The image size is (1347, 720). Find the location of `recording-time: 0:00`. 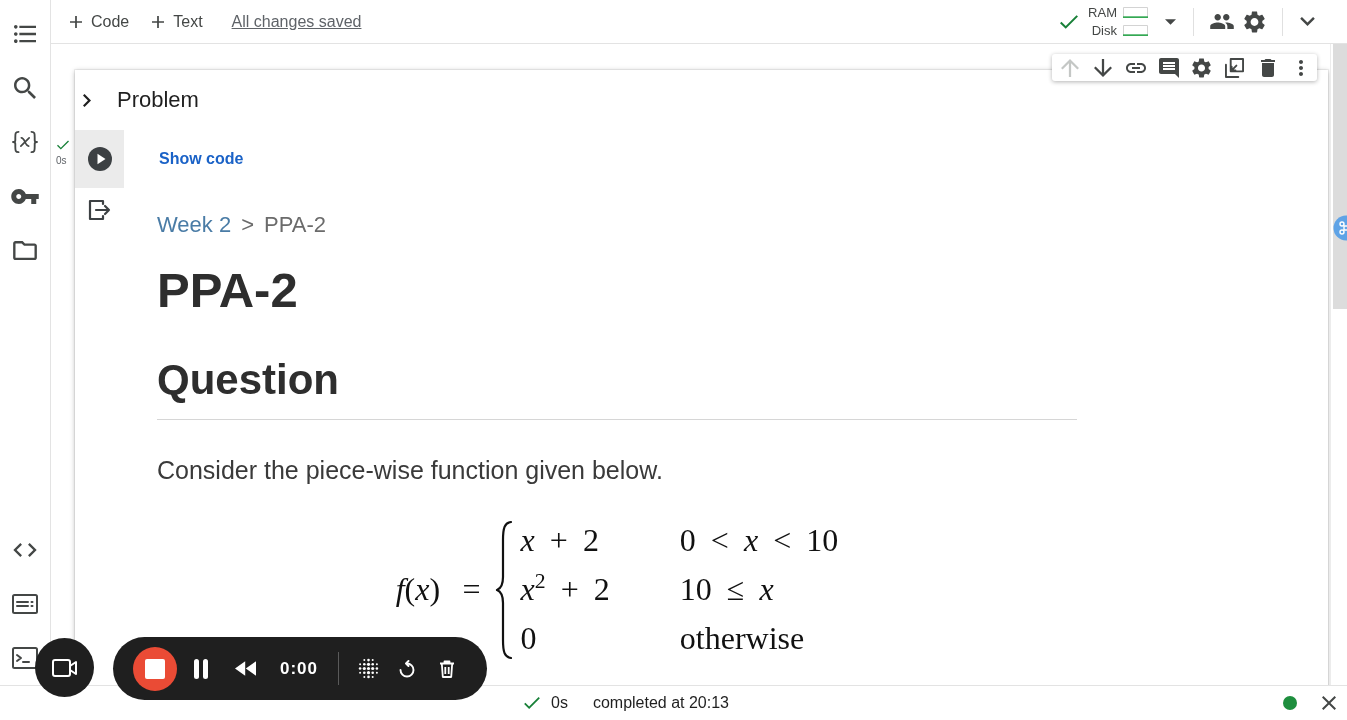

recording-time: 0:00 is located at coordinates (299, 668).